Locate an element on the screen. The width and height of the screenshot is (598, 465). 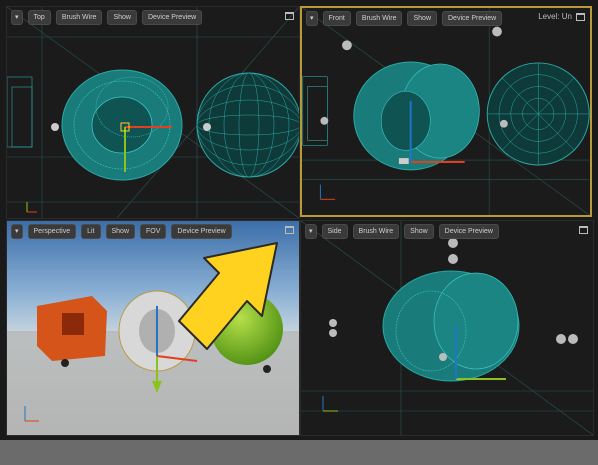
view-mode-button: Lit is located at coordinates (91, 231).